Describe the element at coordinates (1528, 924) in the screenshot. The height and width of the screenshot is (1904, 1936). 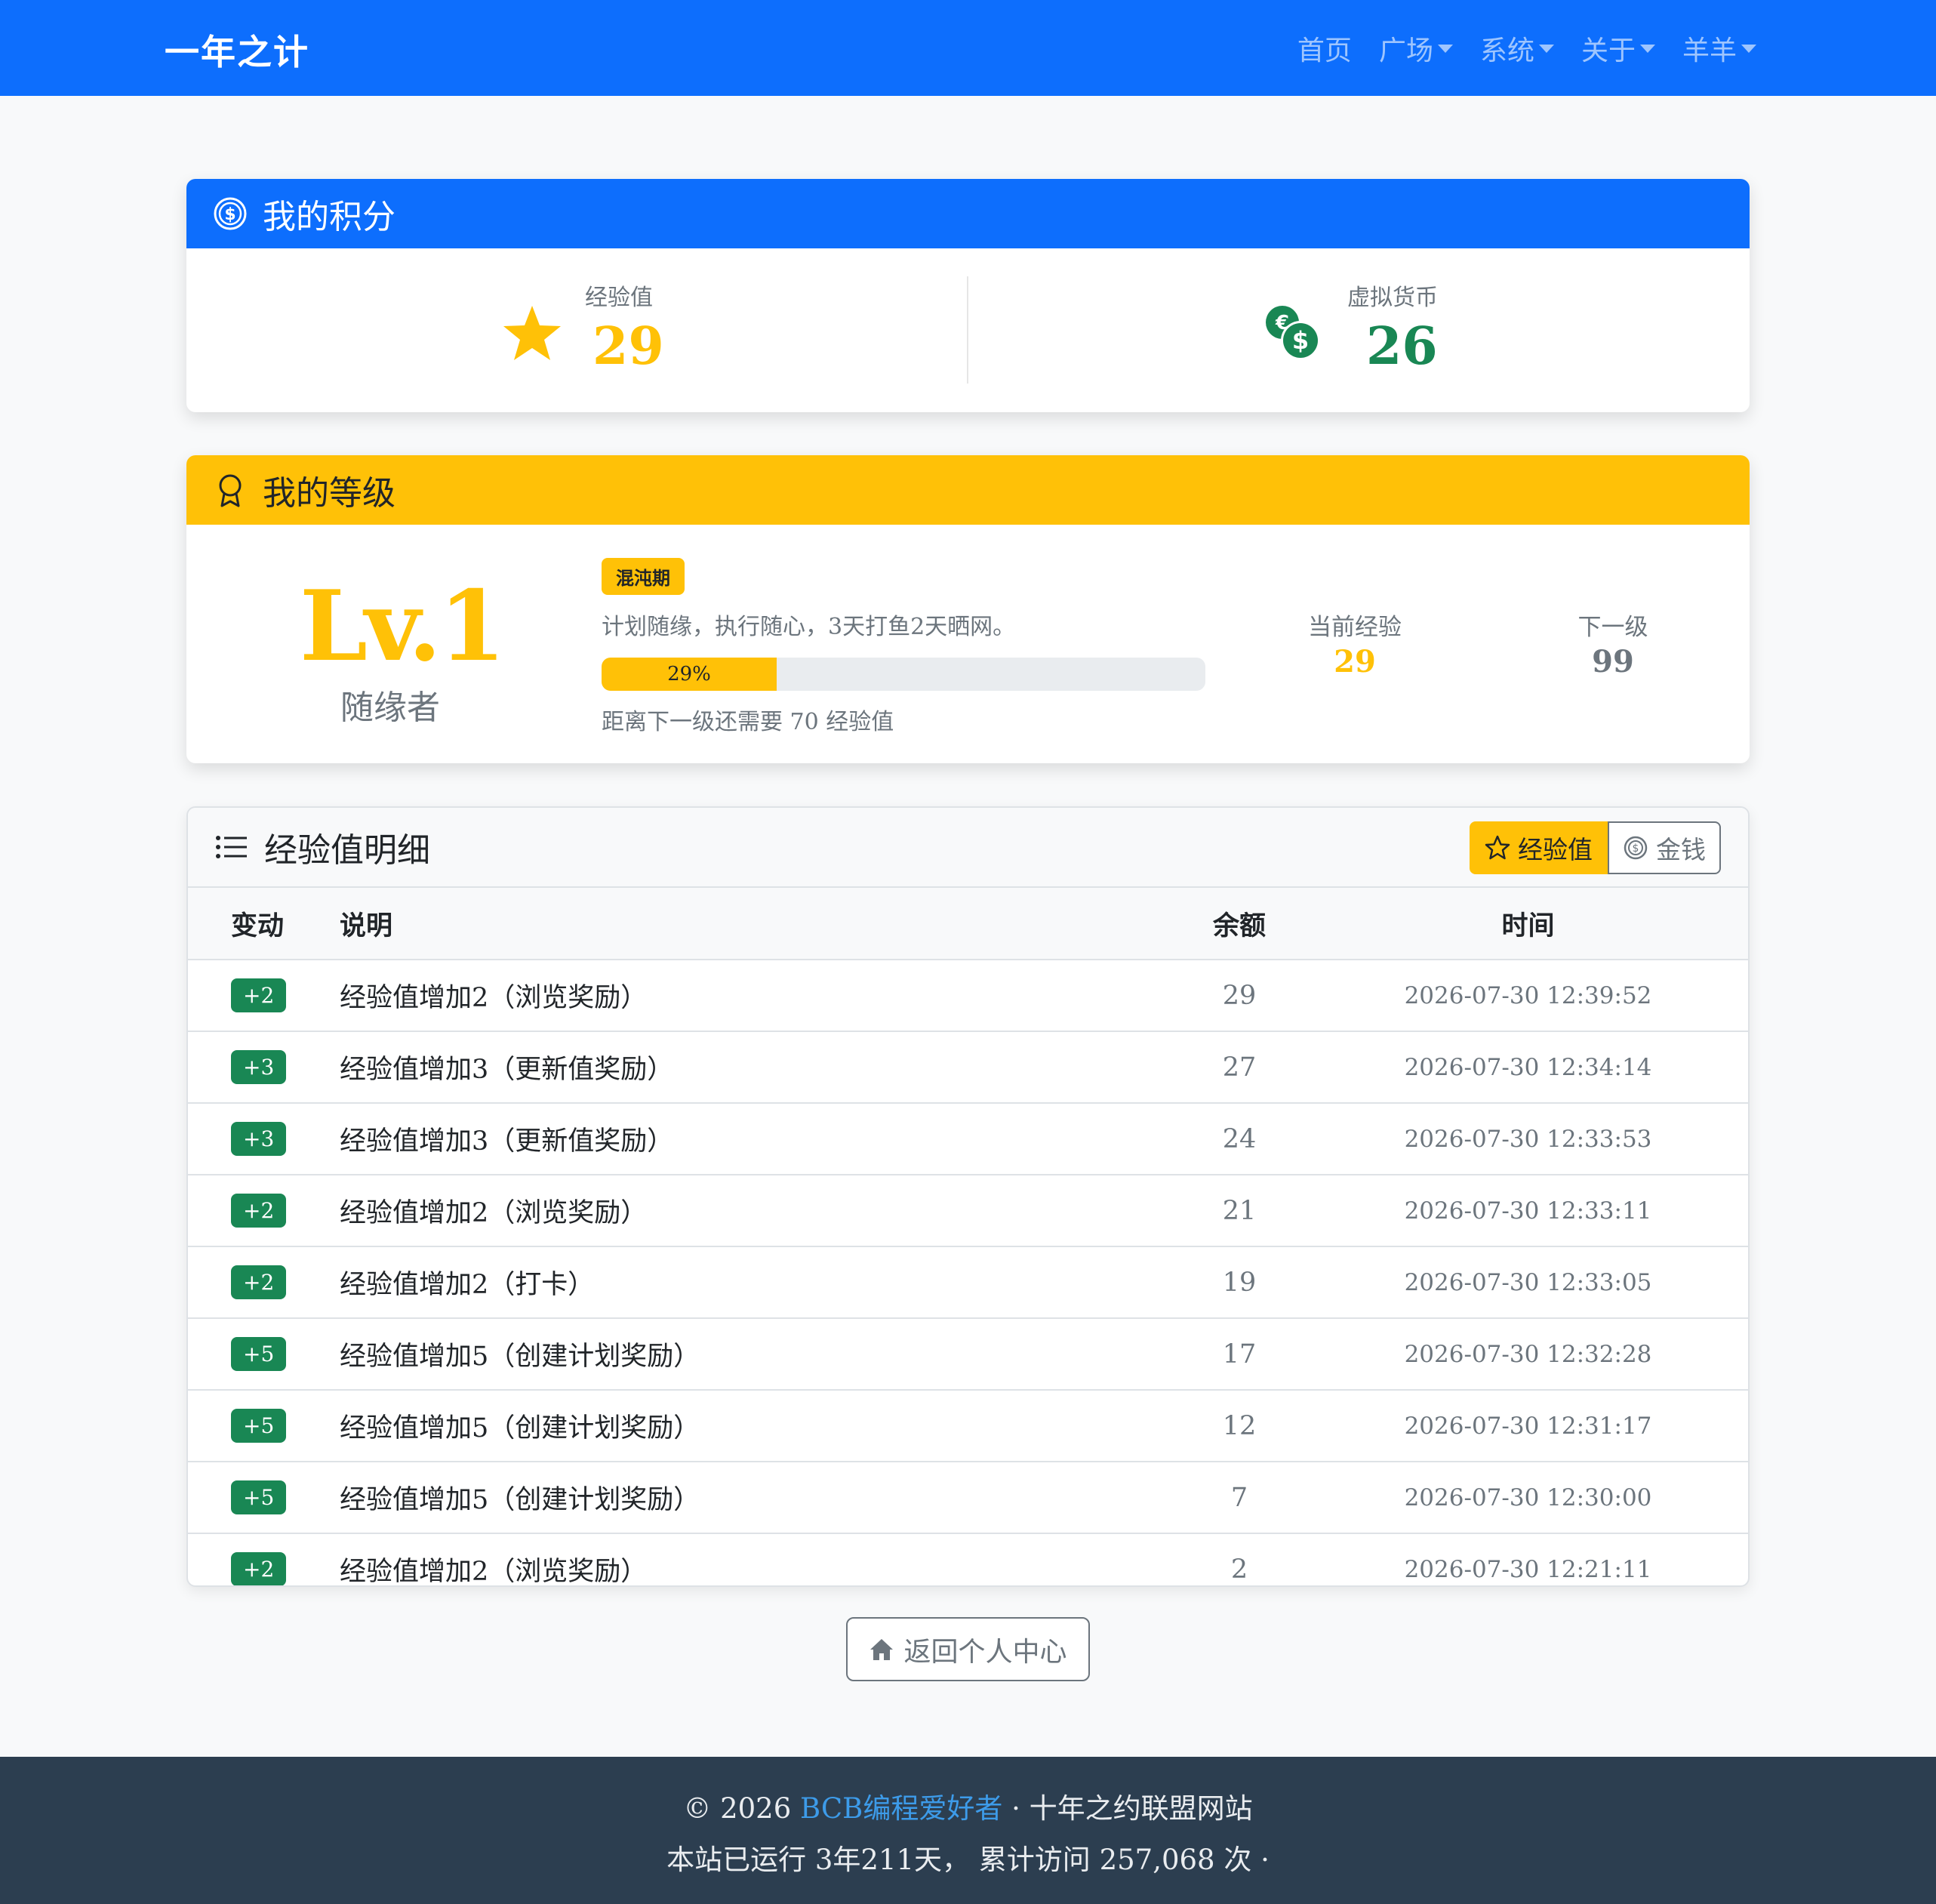
I see `col-time: 时间` at that location.